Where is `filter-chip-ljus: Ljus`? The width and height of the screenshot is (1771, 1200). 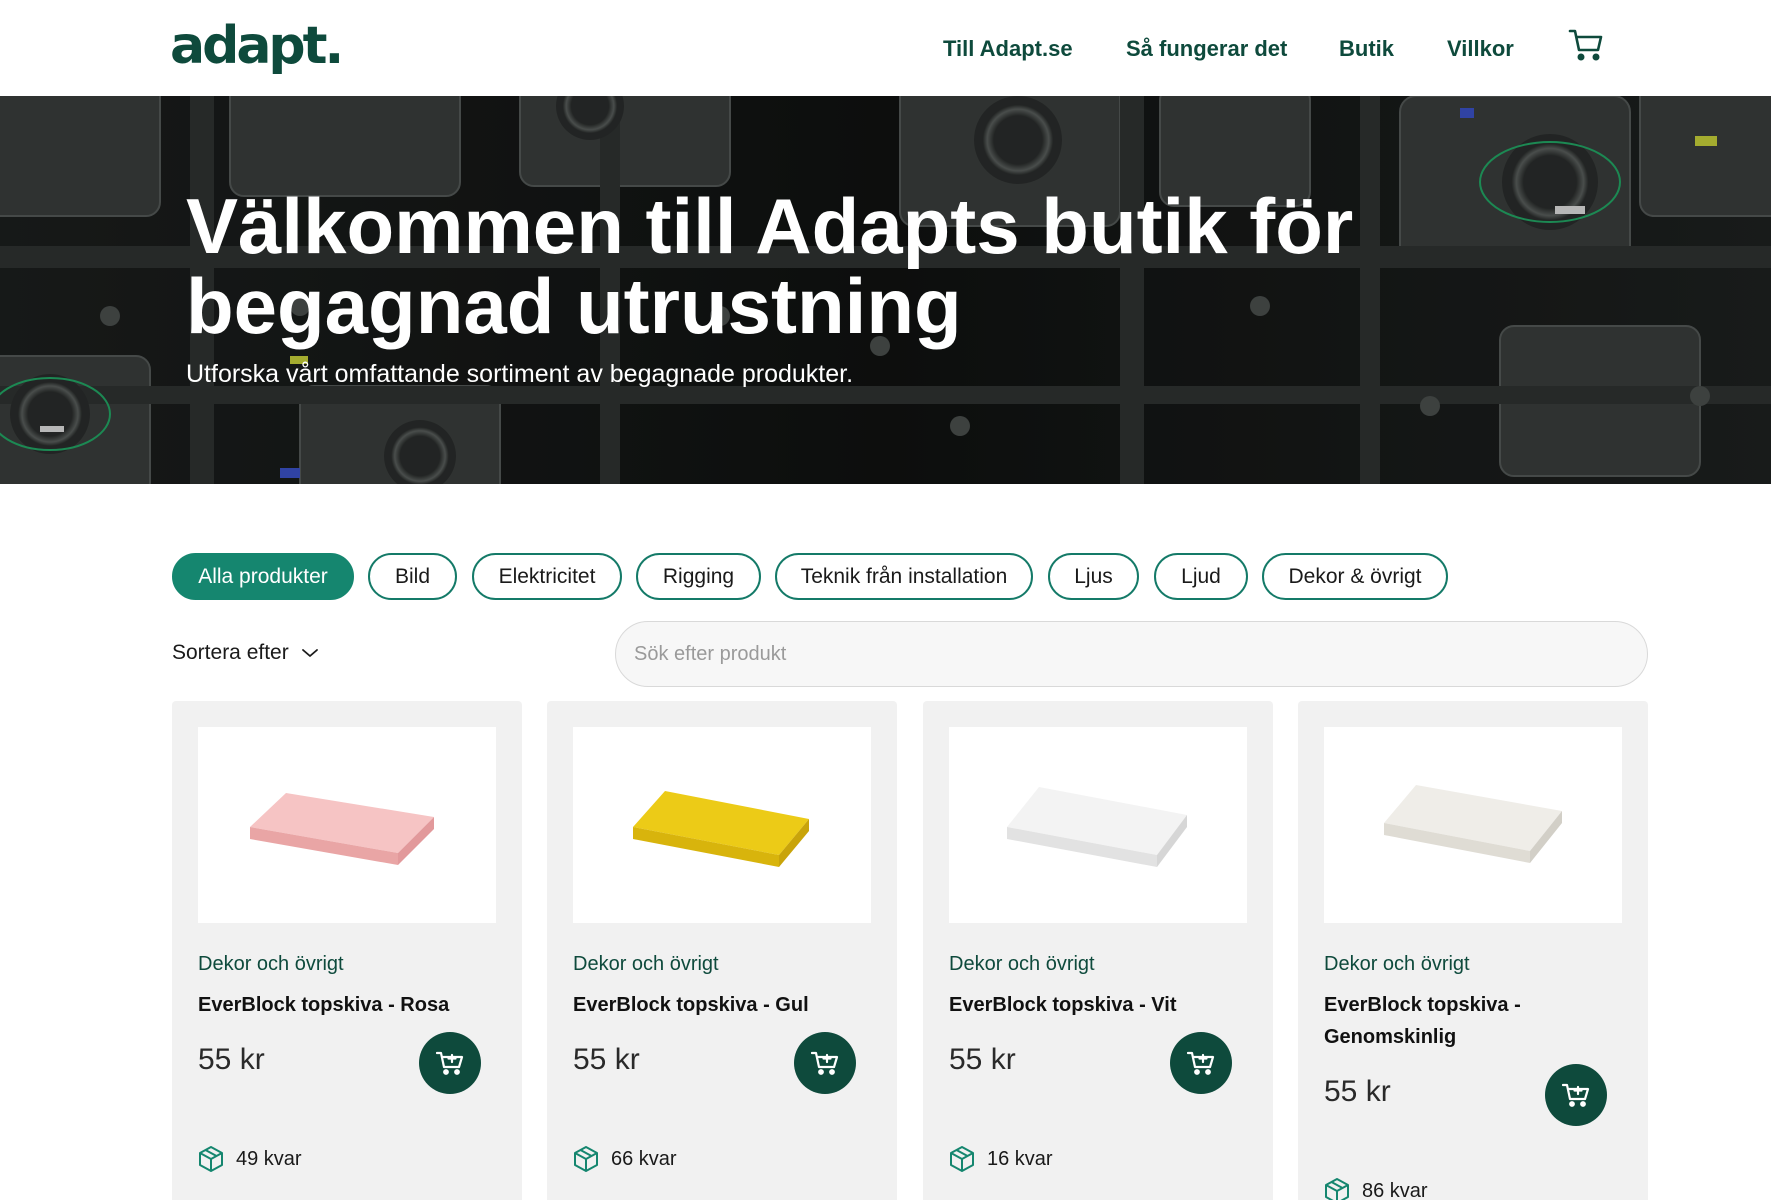
filter-chip-ljus: Ljus is located at coordinates (1093, 576).